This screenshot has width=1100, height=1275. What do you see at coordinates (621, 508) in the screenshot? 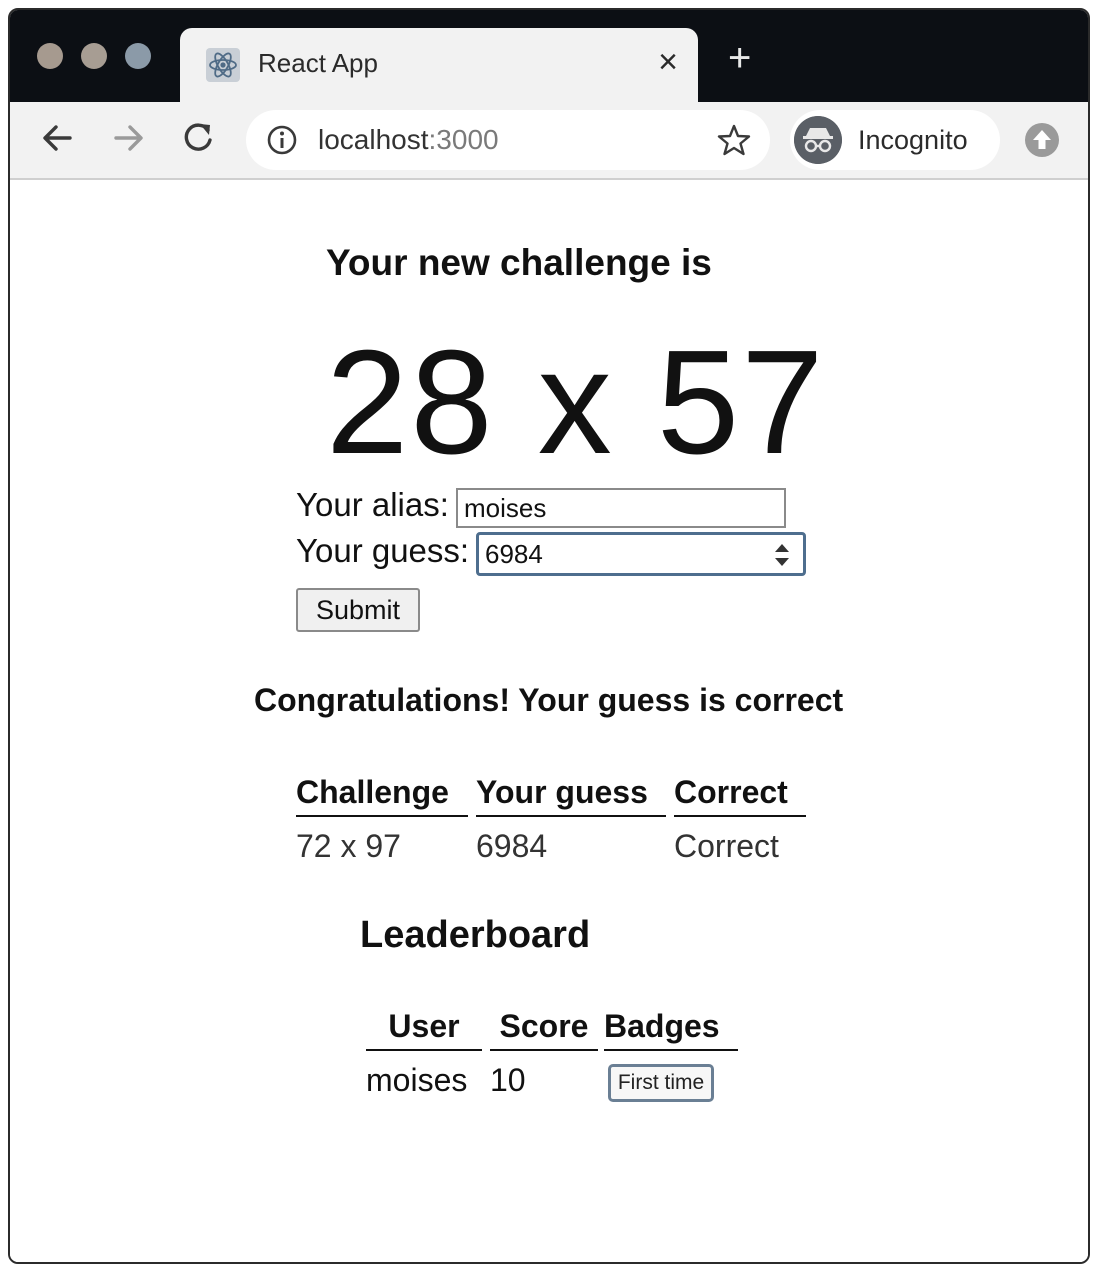
I see `alias-input: moises` at bounding box center [621, 508].